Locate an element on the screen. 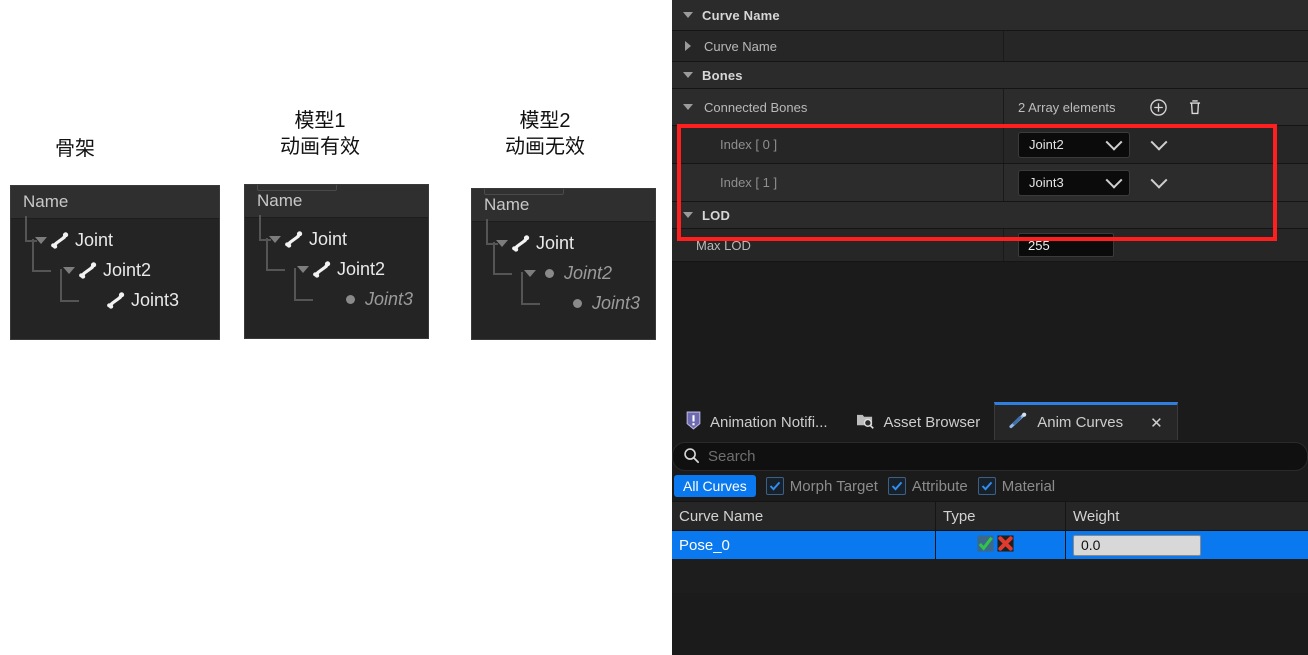 This screenshot has height=655, width=1308. chevron-right-icon is located at coordinates (688, 46).